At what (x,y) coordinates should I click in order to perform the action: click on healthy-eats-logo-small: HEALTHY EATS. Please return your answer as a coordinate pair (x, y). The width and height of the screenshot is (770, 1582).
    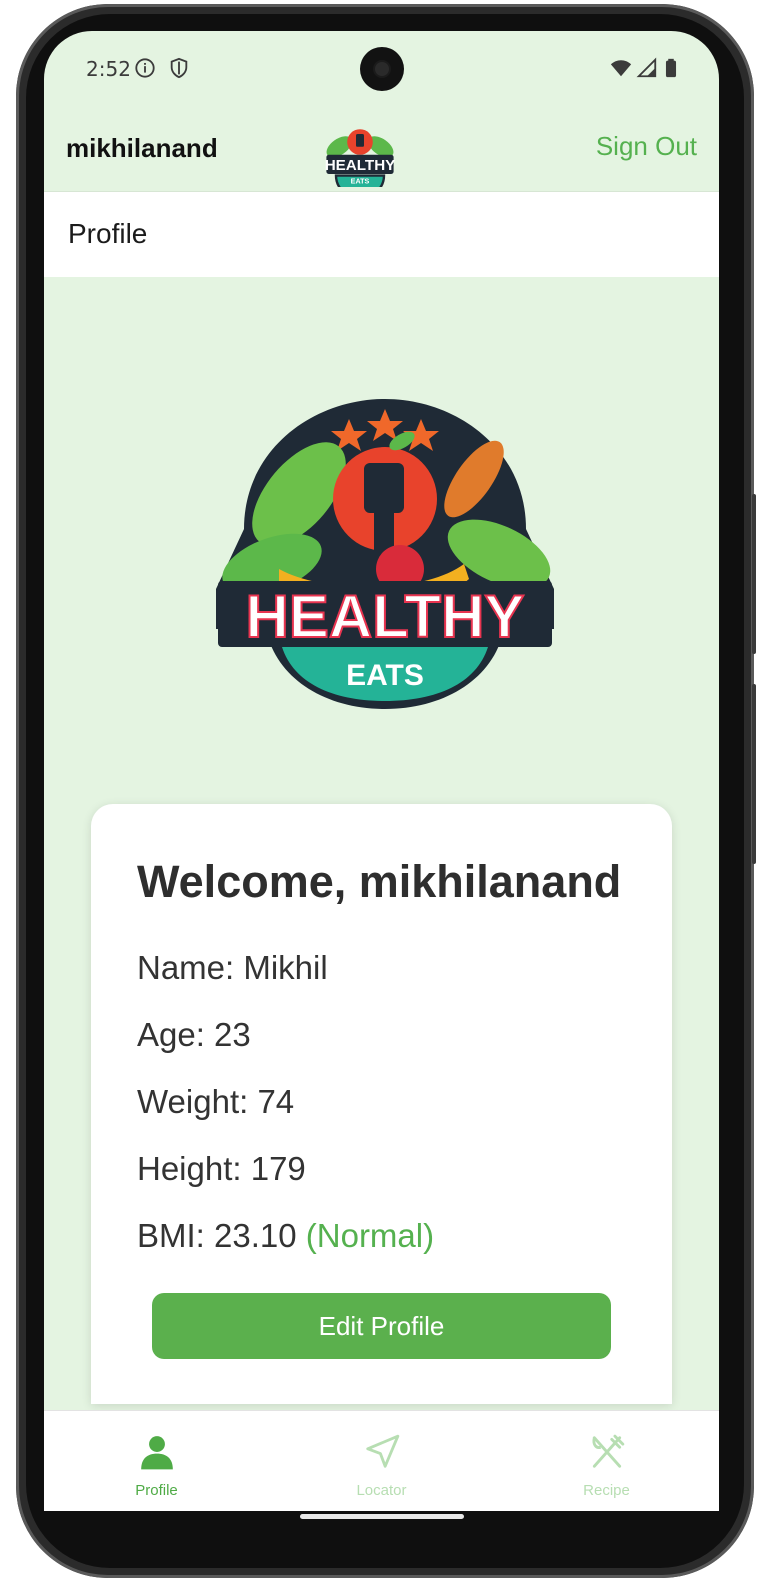
    Looking at the image, I should click on (360, 158).